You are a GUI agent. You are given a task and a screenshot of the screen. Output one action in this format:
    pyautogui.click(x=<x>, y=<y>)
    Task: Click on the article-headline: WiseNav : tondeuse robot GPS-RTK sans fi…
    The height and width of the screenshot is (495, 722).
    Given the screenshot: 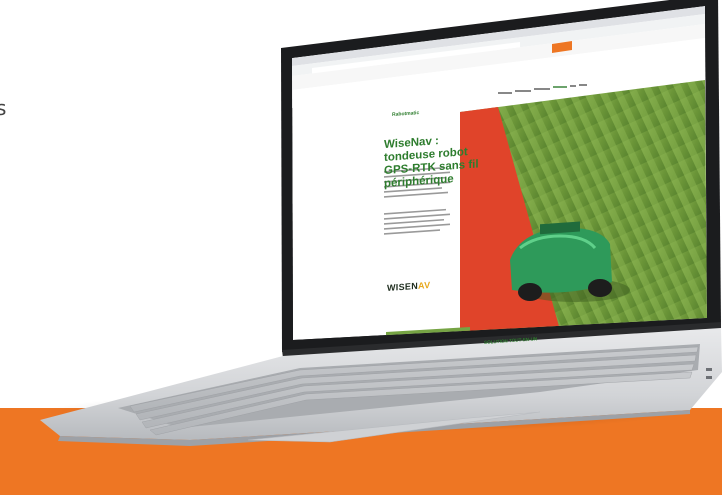 What is the action you would take?
    pyautogui.click(x=431, y=162)
    